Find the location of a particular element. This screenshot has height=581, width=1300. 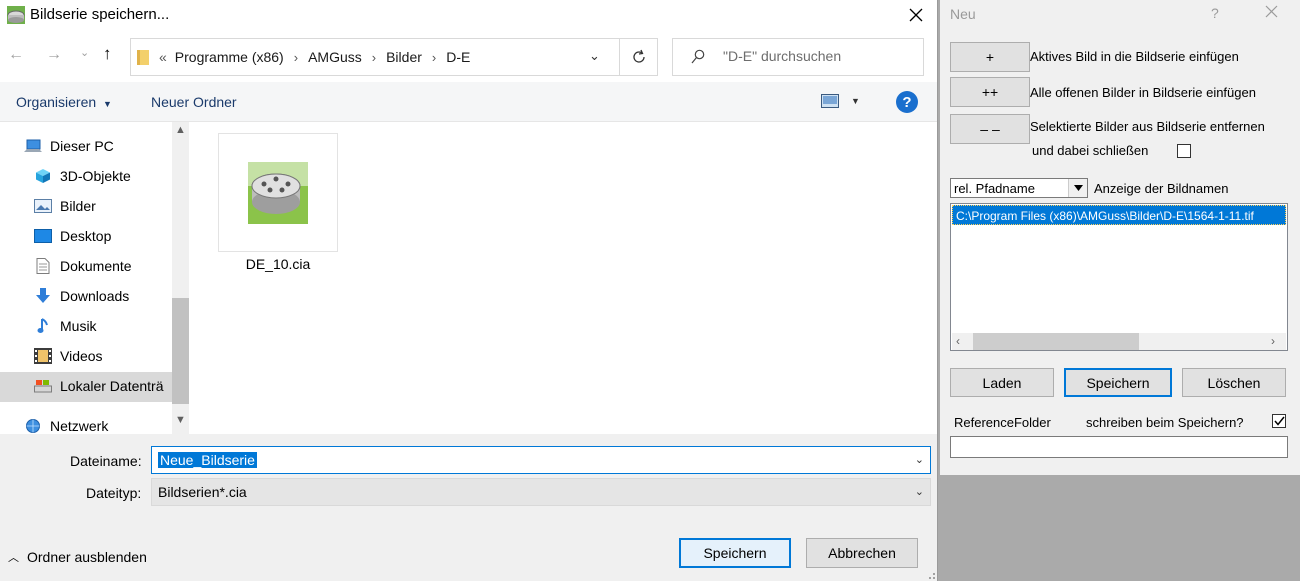

series-save-button: Speichern is located at coordinates (1118, 382).